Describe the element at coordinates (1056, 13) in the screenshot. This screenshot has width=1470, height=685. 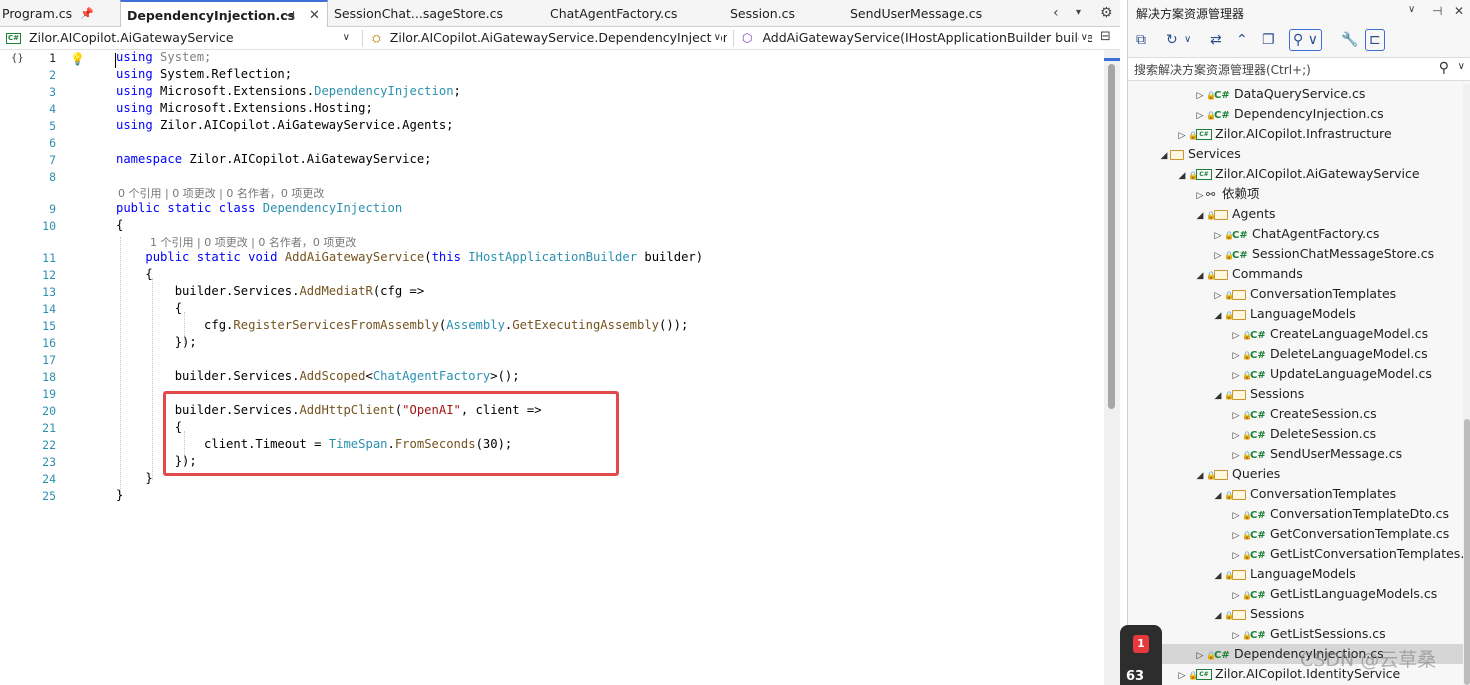
I see `chevron-left-icon: ‹` at that location.